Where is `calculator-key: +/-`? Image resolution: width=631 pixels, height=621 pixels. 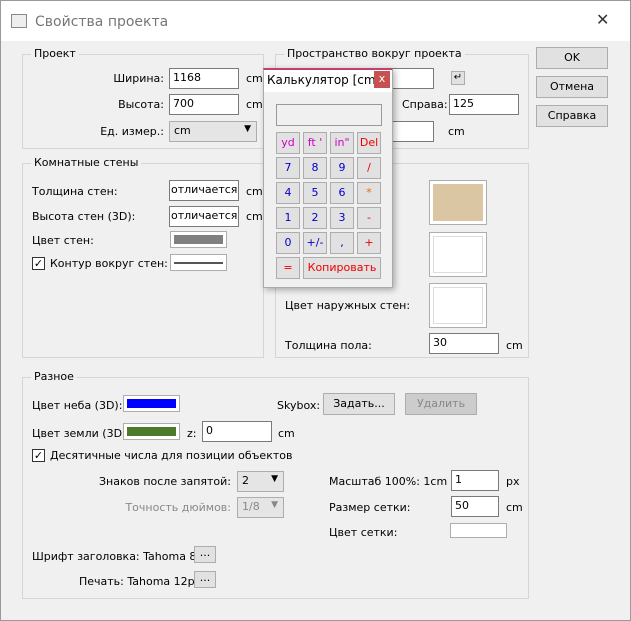
calculator-key: +/- is located at coordinates (315, 243).